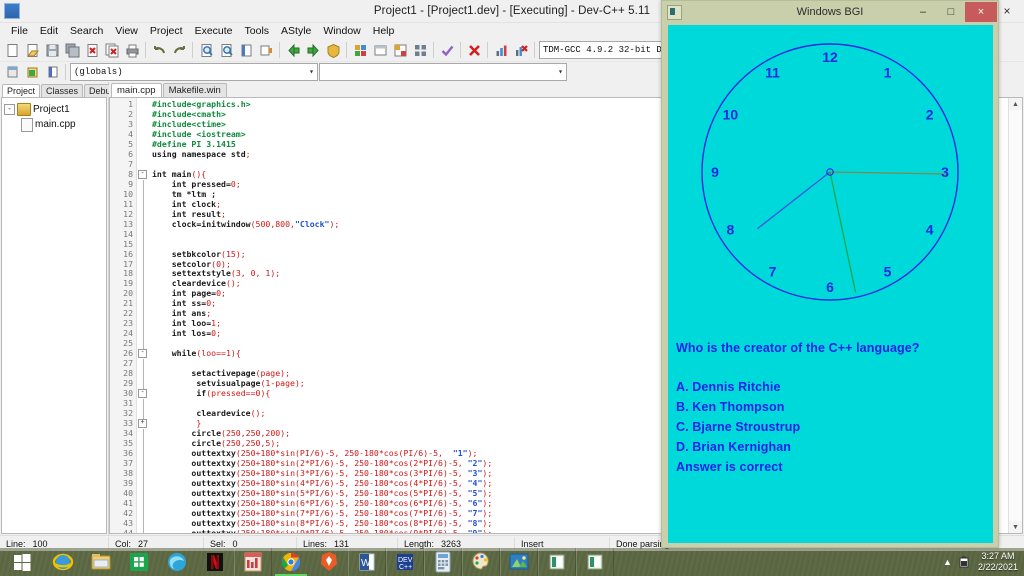 The height and width of the screenshot is (576, 1024). I want to click on close-all-icon, so click(112, 50).